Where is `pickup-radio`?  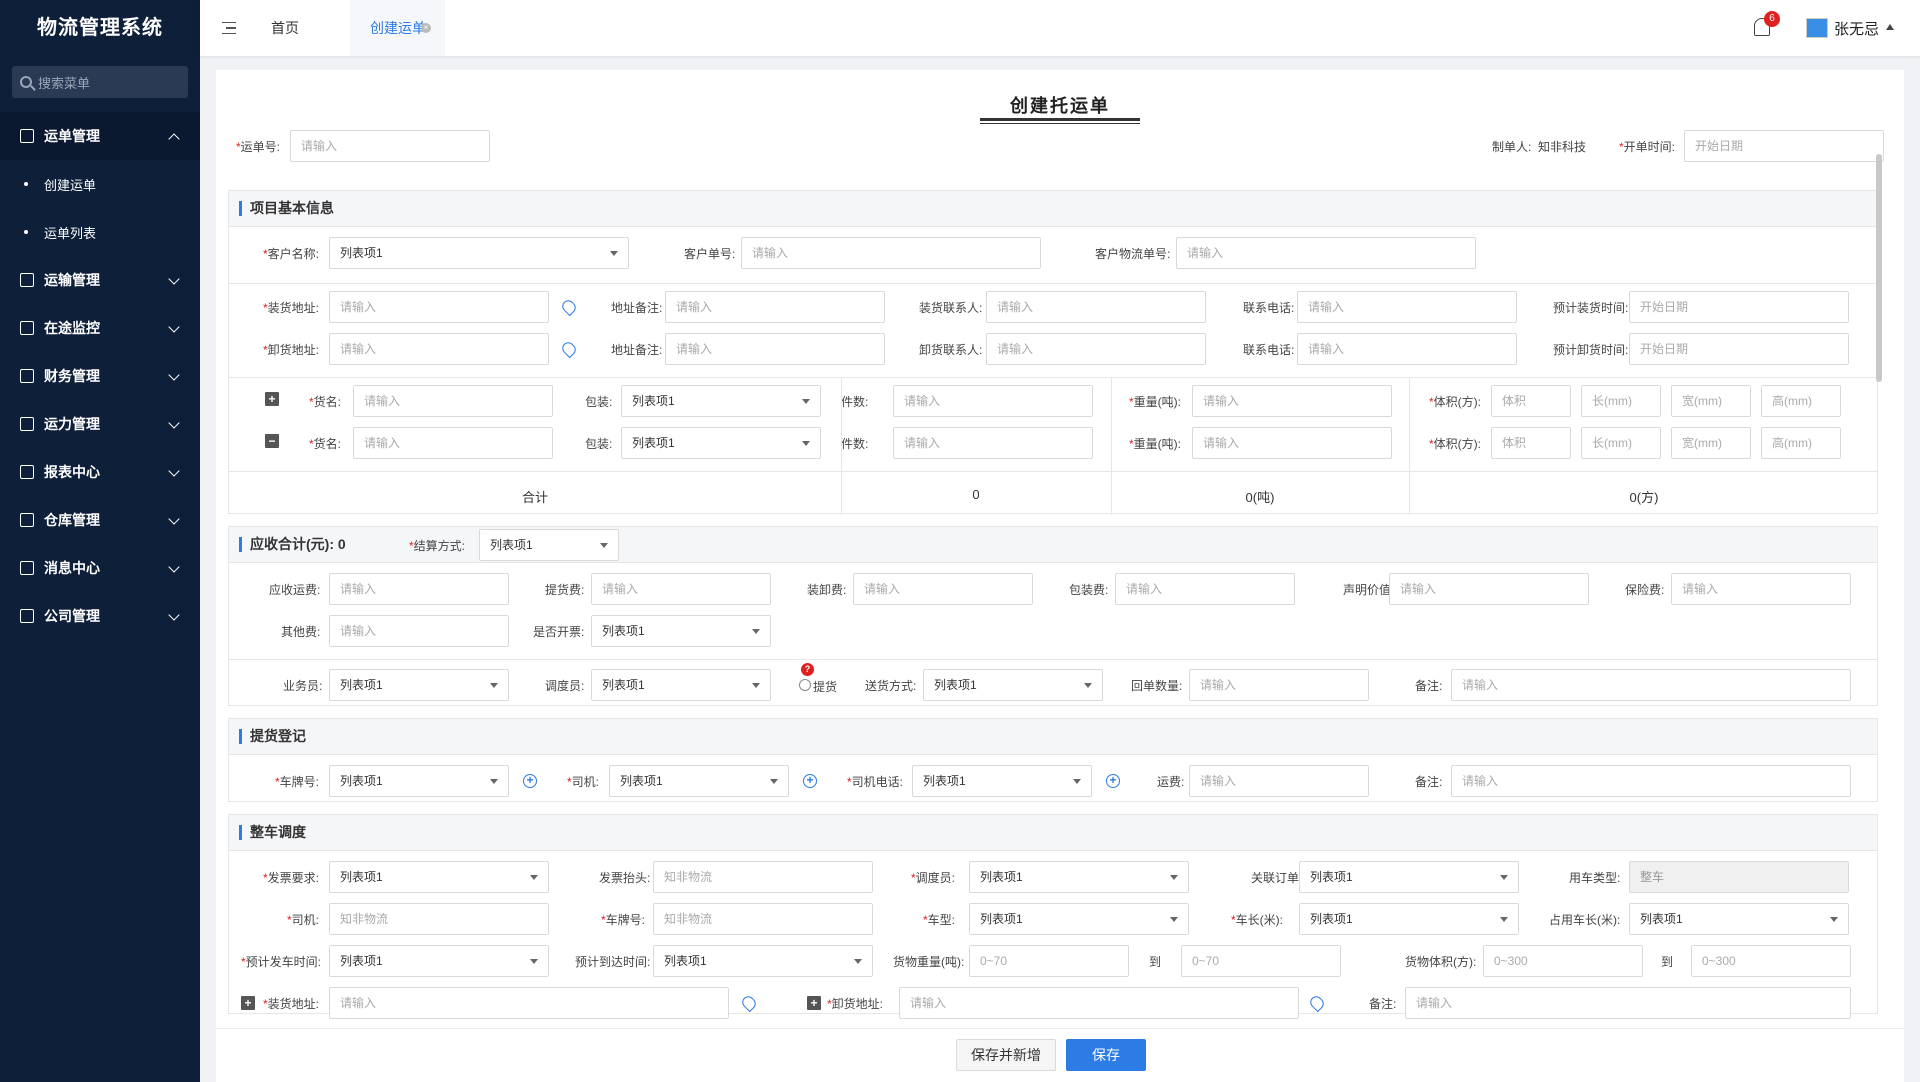 pickup-radio is located at coordinates (805, 685).